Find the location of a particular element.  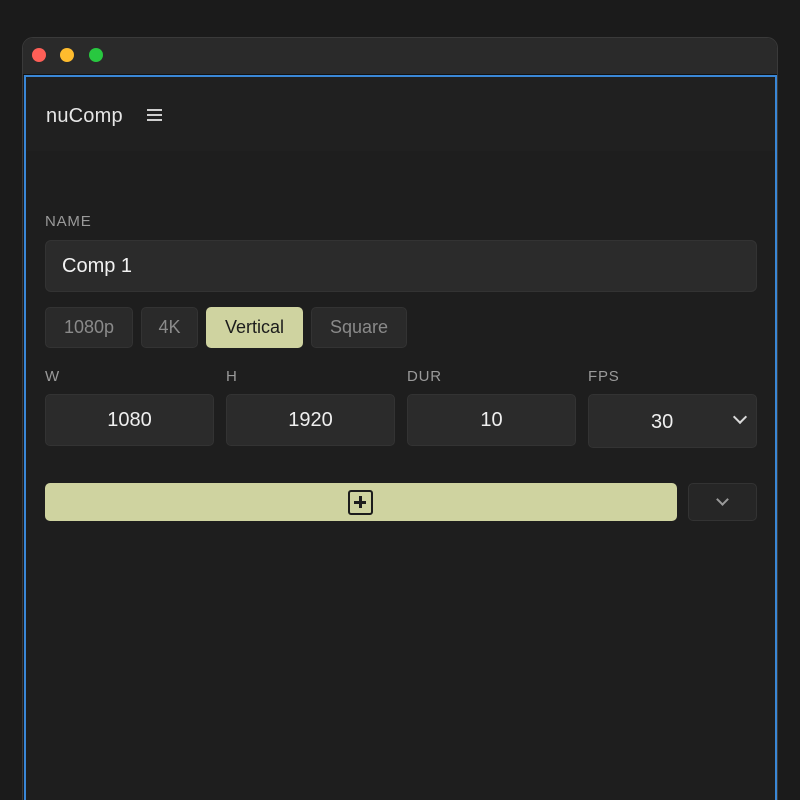

fps-select: 30 is located at coordinates (672, 421).